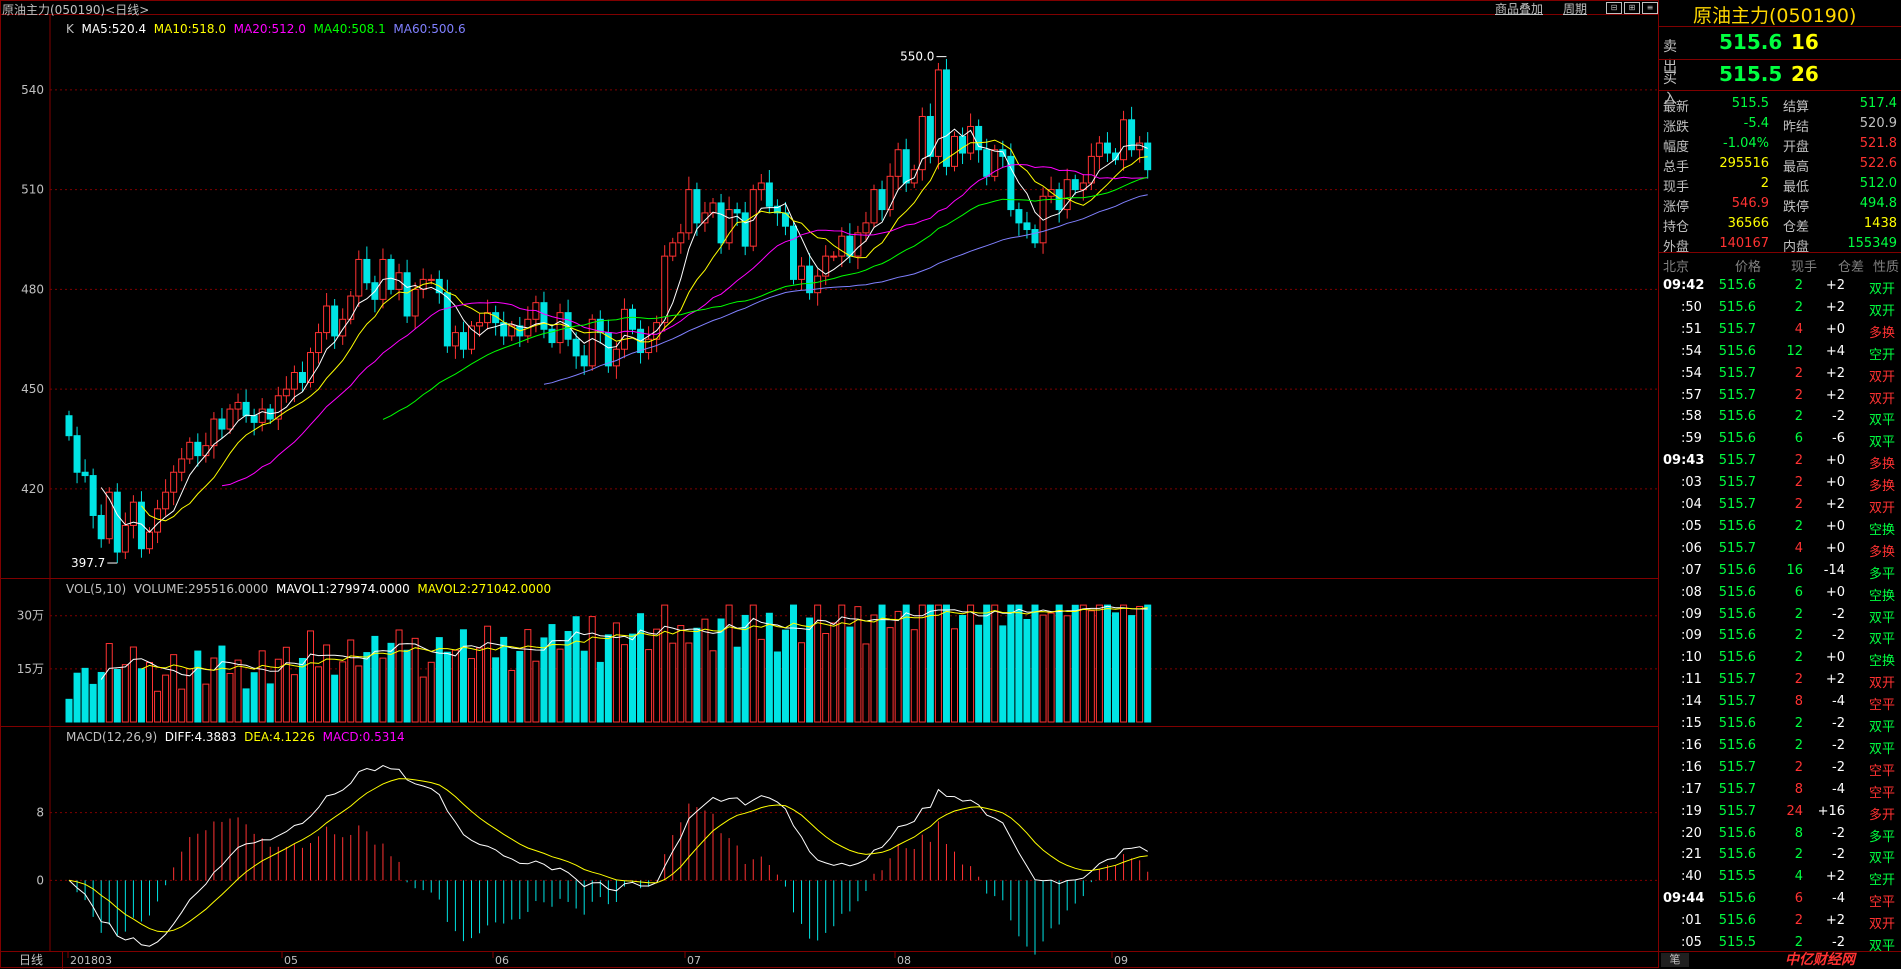 This screenshot has height=969, width=1901. What do you see at coordinates (1780, 790) in the screenshot?
I see `tick-row: :17 515.7 8 -4 空平` at bounding box center [1780, 790].